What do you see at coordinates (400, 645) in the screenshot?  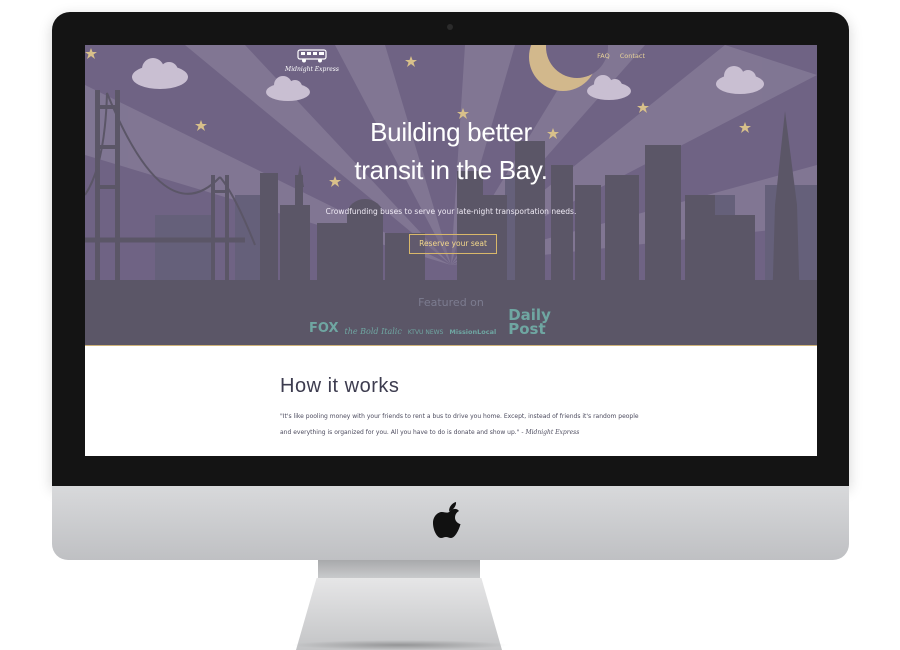 I see `stand-shadow` at bounding box center [400, 645].